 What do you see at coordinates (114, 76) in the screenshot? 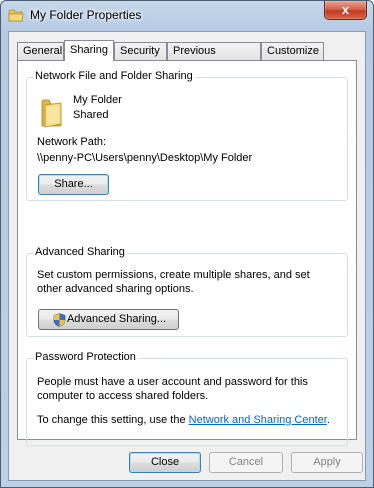
I see `group-title: Network File and Folder Sharing` at bounding box center [114, 76].